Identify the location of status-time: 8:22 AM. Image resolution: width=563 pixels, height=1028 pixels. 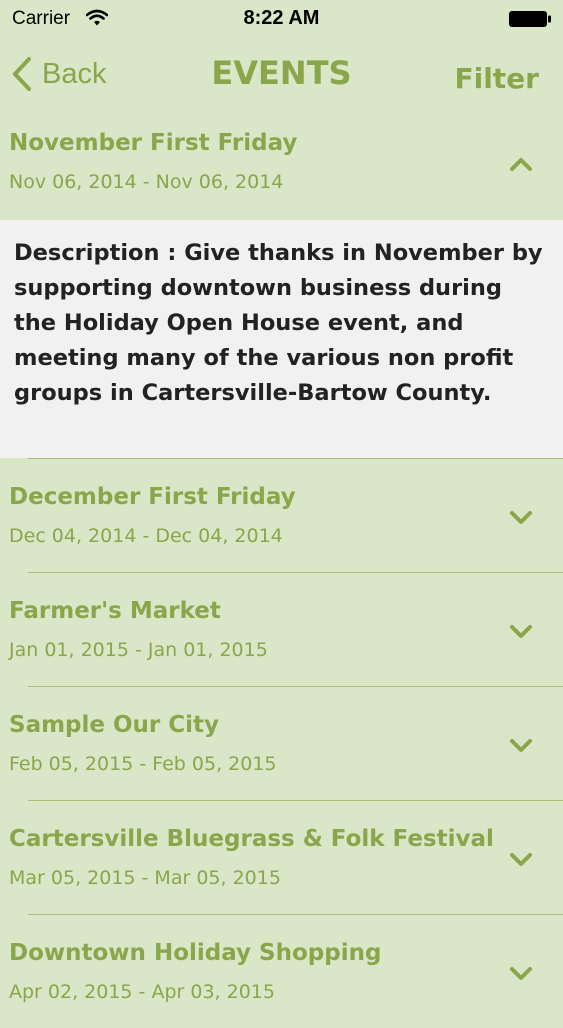
(281, 18).